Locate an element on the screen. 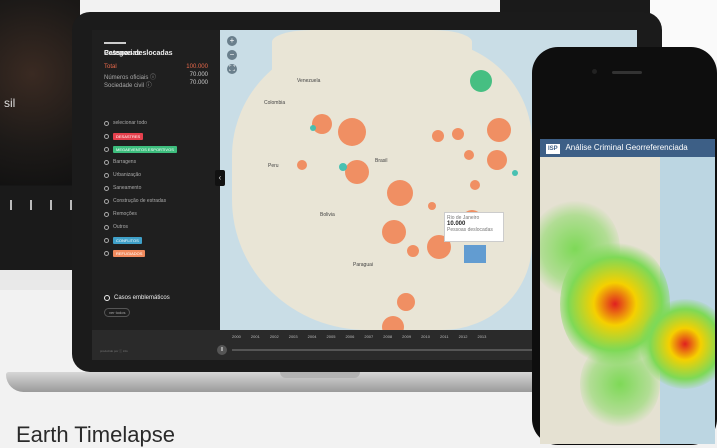 The height and width of the screenshot is (448, 717). phone-speaker is located at coordinates (627, 72).